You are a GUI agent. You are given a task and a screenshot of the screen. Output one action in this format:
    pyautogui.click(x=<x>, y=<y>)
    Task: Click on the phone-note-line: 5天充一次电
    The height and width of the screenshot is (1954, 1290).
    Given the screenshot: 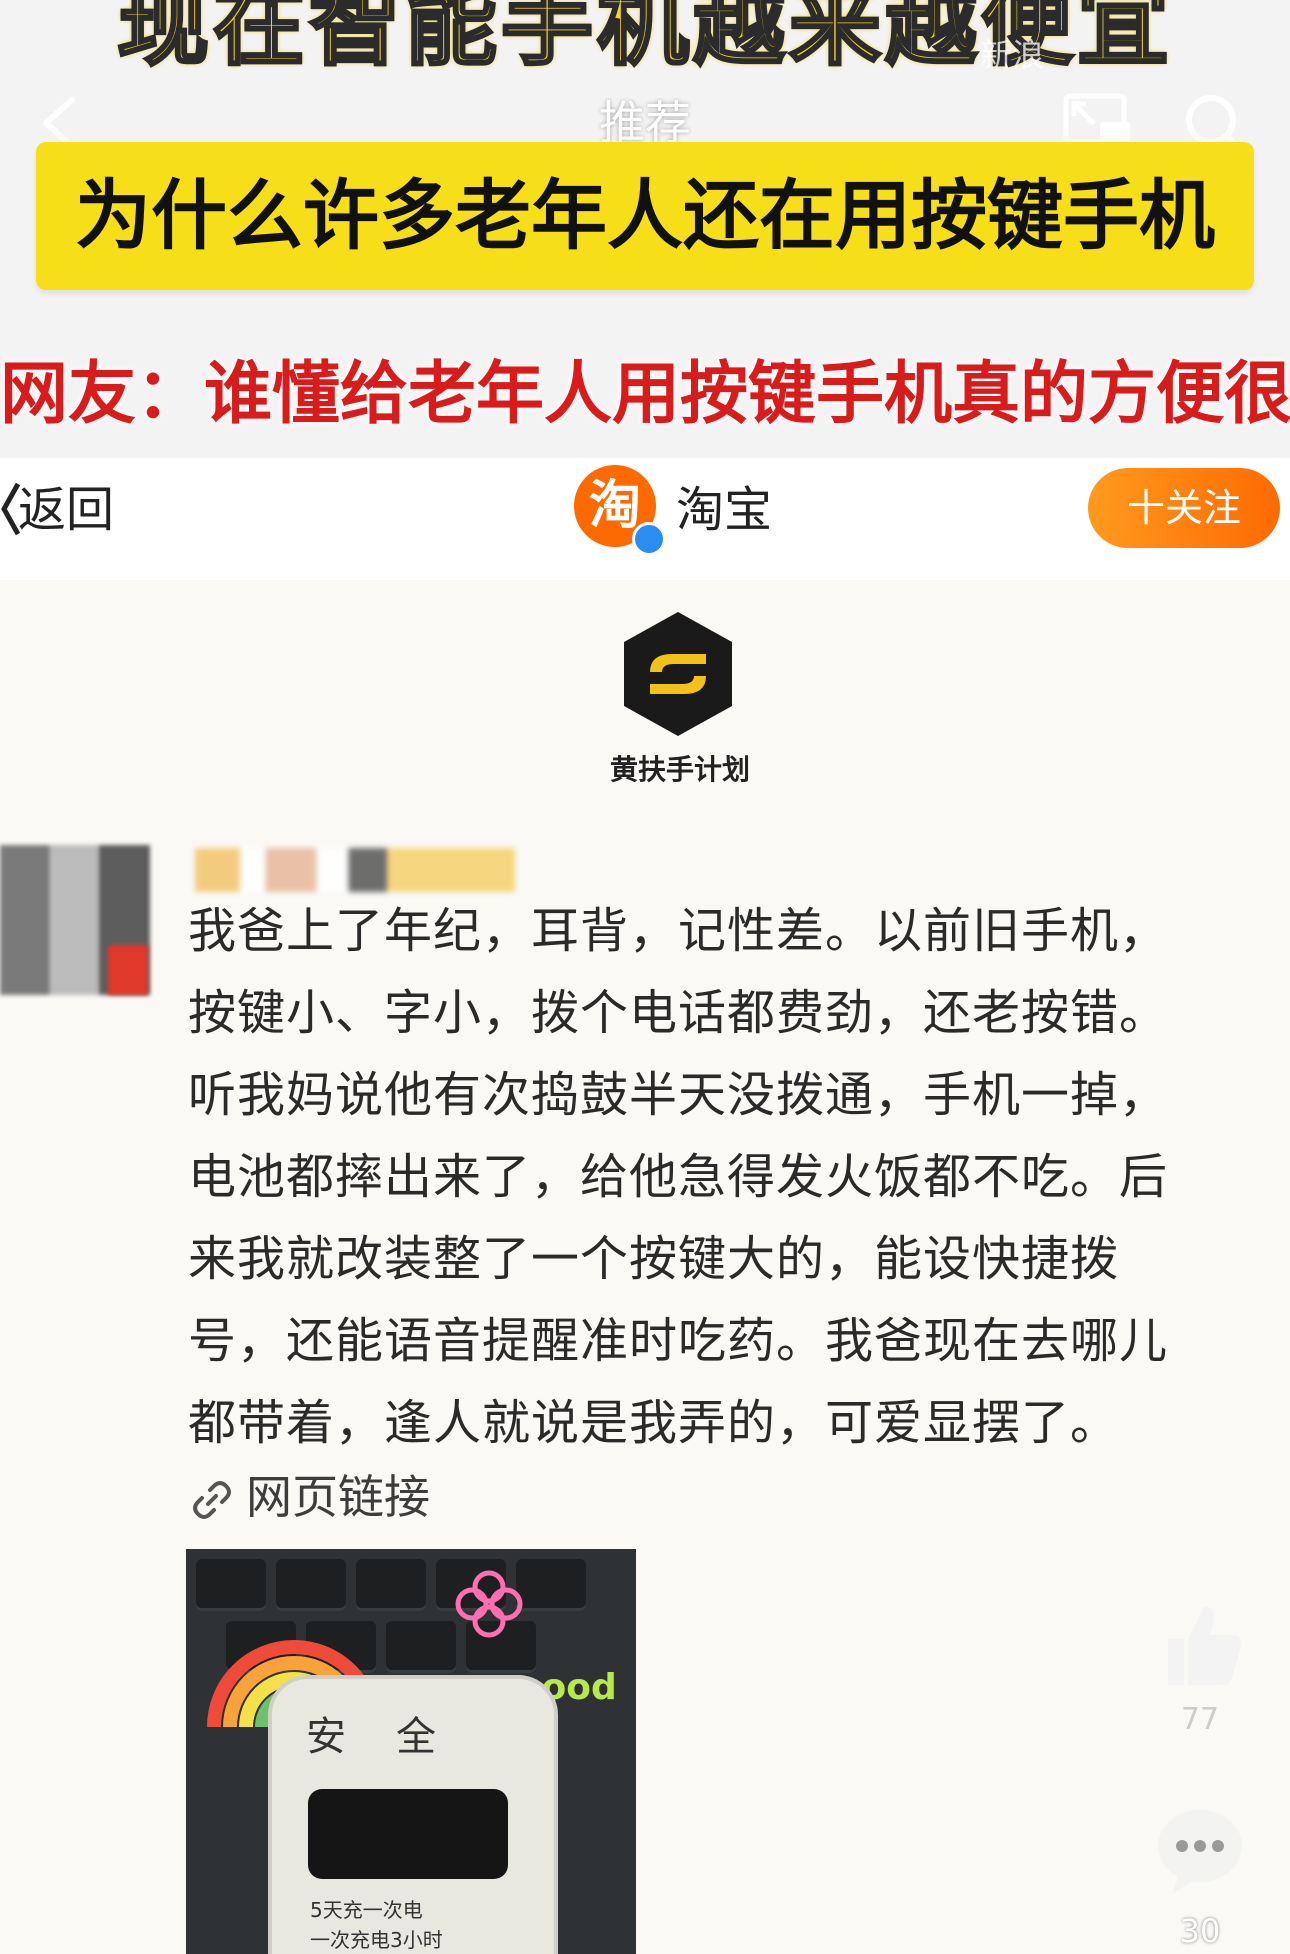 What is the action you would take?
    pyautogui.click(x=366, y=1910)
    